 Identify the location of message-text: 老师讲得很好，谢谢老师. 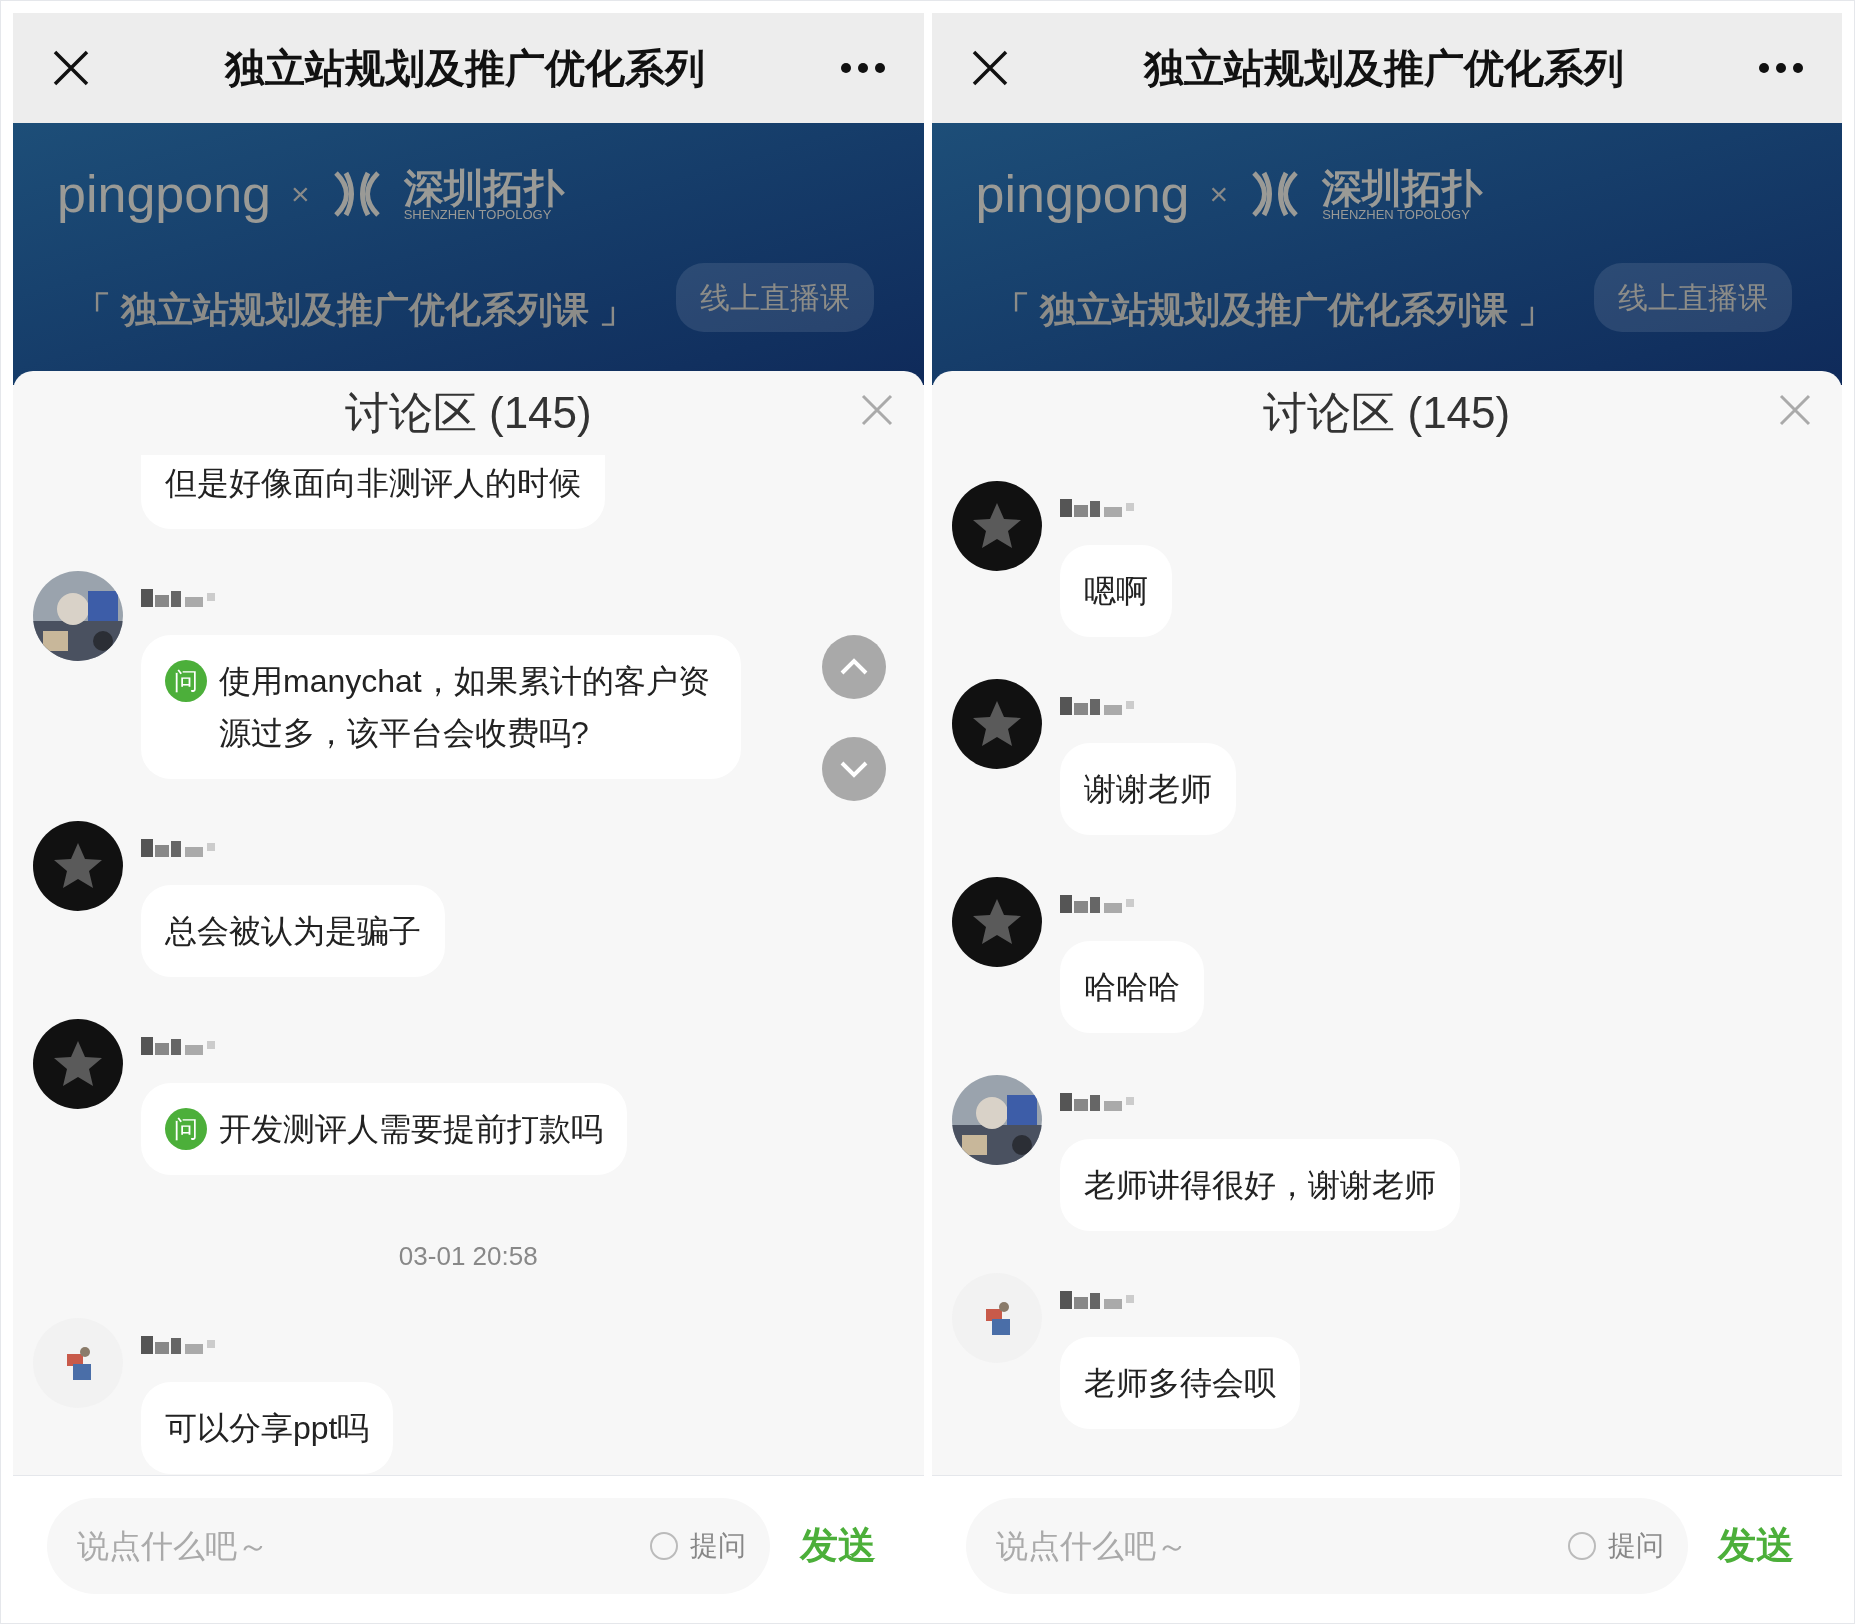
(1259, 1185).